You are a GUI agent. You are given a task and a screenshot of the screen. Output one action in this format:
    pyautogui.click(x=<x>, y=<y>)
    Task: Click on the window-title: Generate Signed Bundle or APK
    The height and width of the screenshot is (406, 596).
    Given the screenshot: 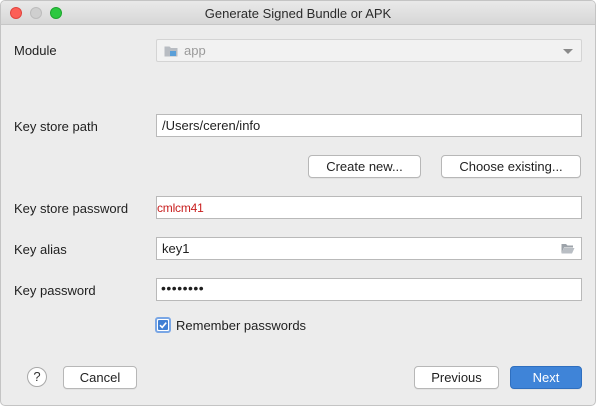 What is the action you would take?
    pyautogui.click(x=298, y=13)
    